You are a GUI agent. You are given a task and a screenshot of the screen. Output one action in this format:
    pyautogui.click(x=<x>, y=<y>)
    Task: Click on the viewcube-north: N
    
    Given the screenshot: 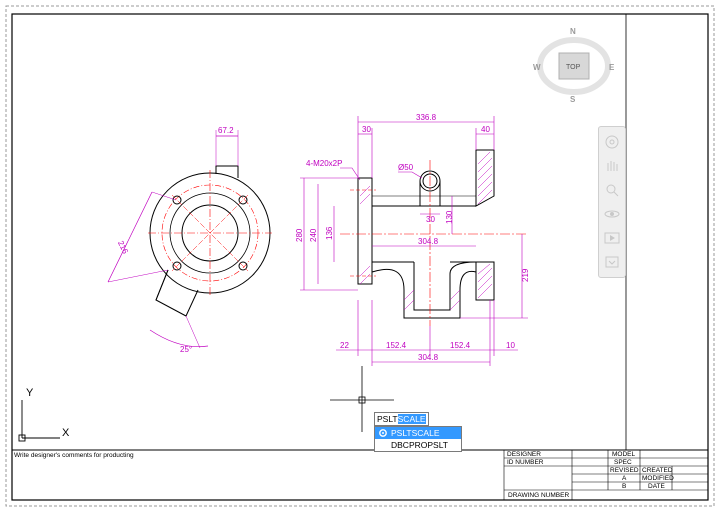 What is the action you would take?
    pyautogui.click(x=573, y=31)
    